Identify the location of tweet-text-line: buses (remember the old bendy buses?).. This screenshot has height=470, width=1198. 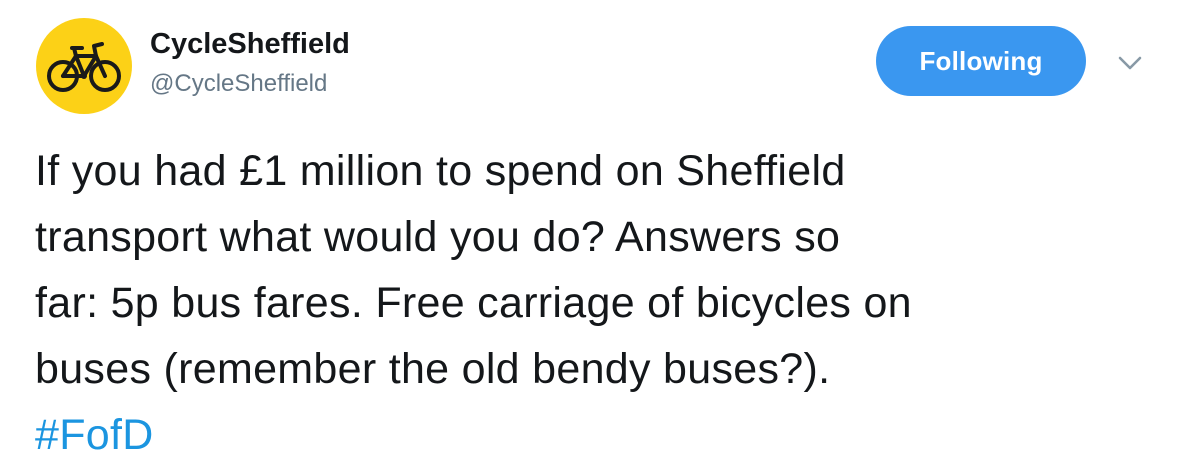
(433, 369).